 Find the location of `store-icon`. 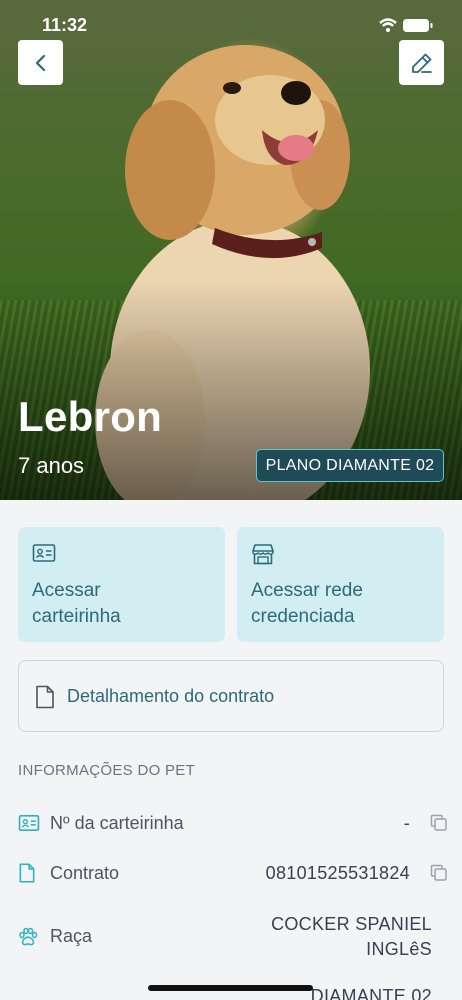

store-icon is located at coordinates (263, 554).